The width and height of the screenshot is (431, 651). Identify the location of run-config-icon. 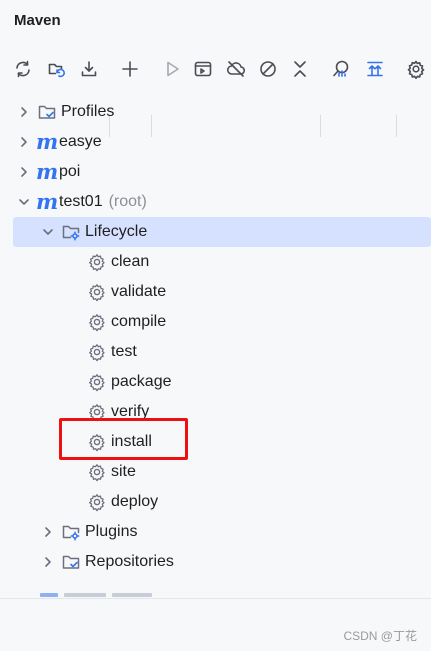
(203, 69).